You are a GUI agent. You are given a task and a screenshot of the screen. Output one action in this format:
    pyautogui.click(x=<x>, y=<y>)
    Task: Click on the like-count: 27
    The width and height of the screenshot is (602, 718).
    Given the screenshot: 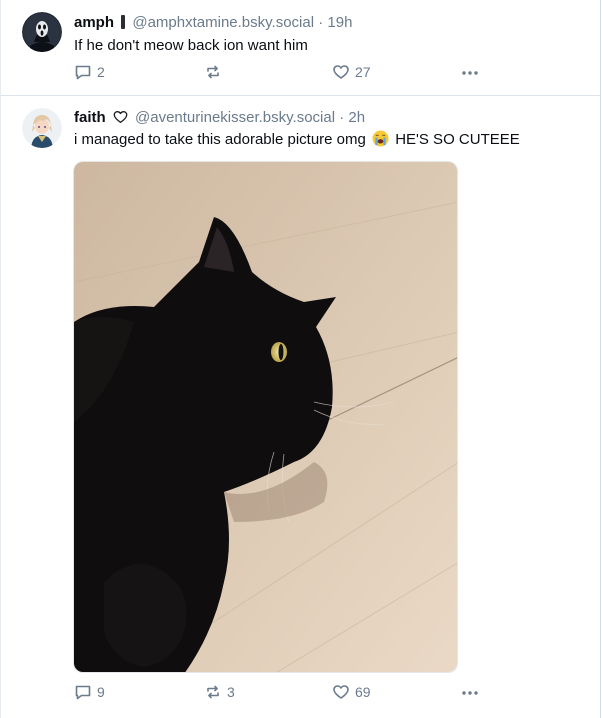 What is the action you would take?
    pyautogui.click(x=363, y=72)
    